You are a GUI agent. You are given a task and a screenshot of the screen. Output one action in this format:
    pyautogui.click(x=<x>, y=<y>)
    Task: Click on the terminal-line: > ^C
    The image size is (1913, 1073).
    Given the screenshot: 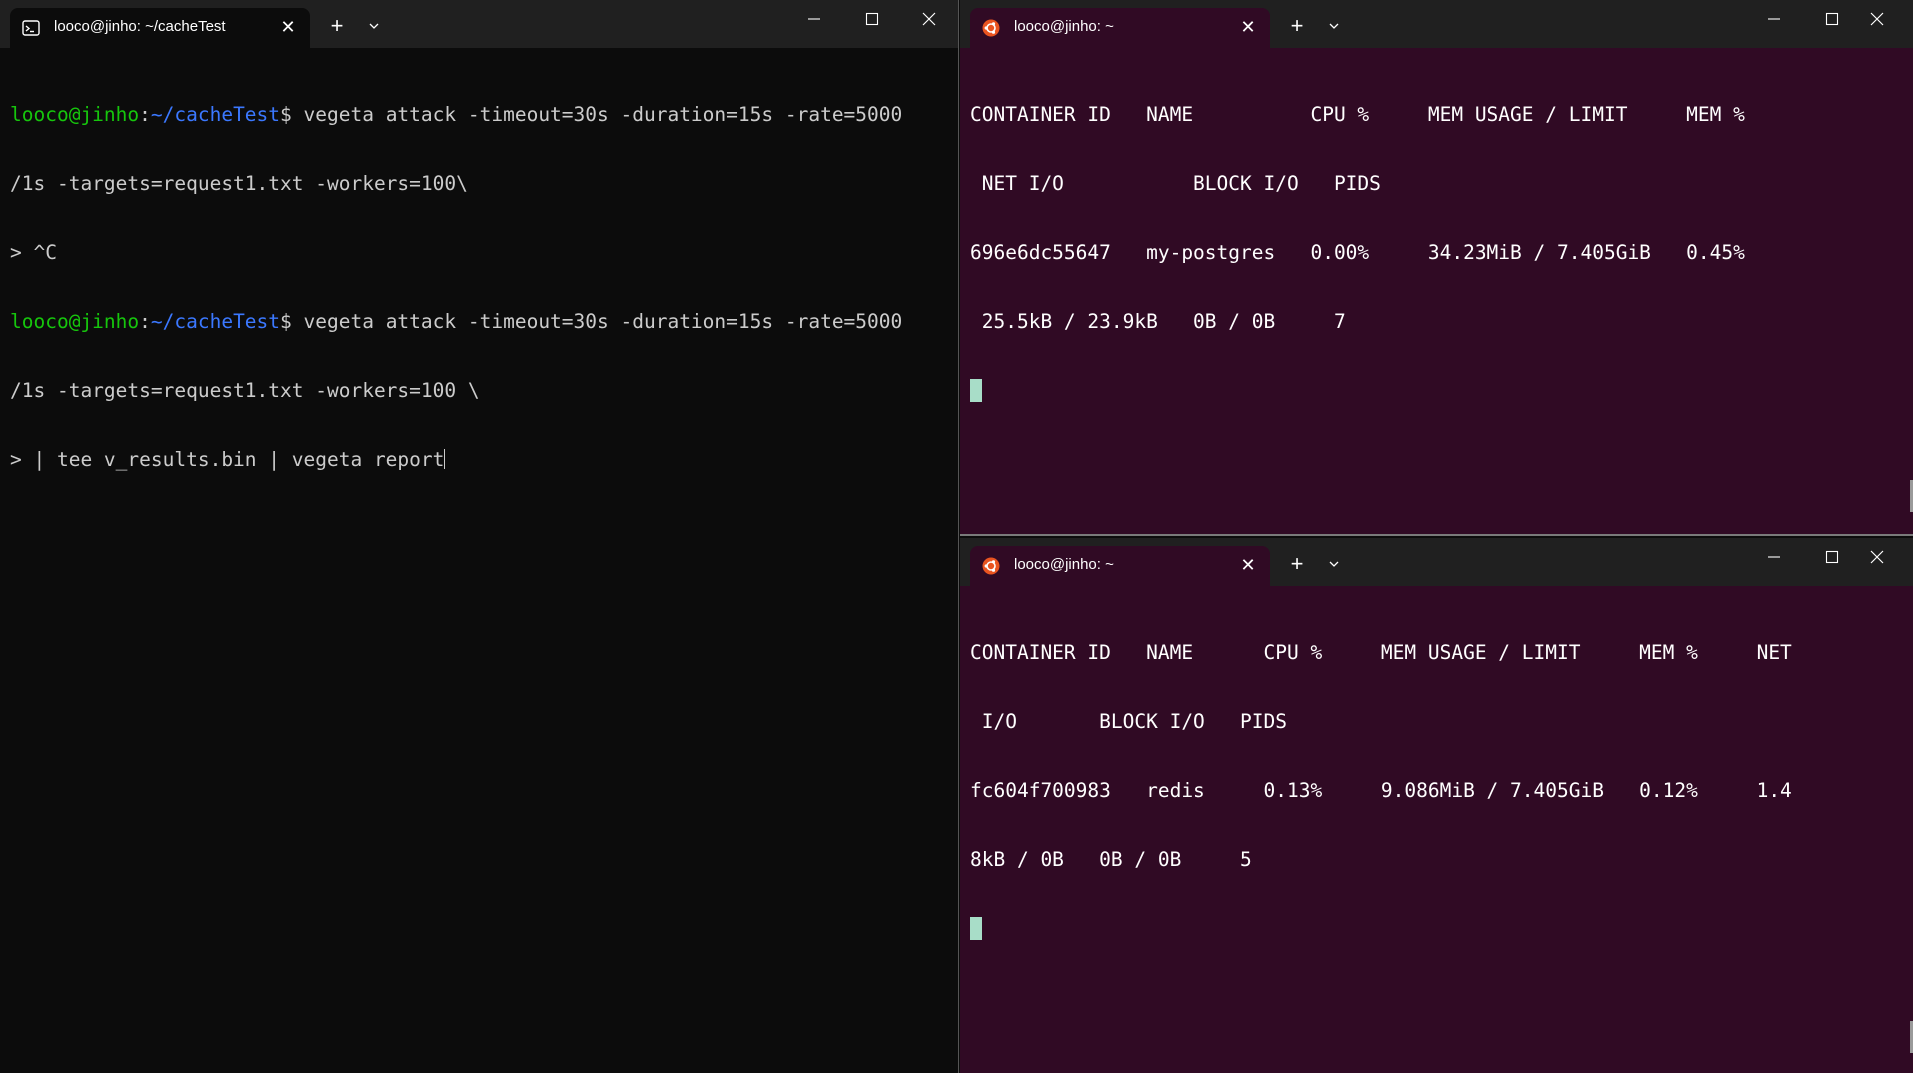 What is the action you would take?
    pyautogui.click(x=33, y=252)
    